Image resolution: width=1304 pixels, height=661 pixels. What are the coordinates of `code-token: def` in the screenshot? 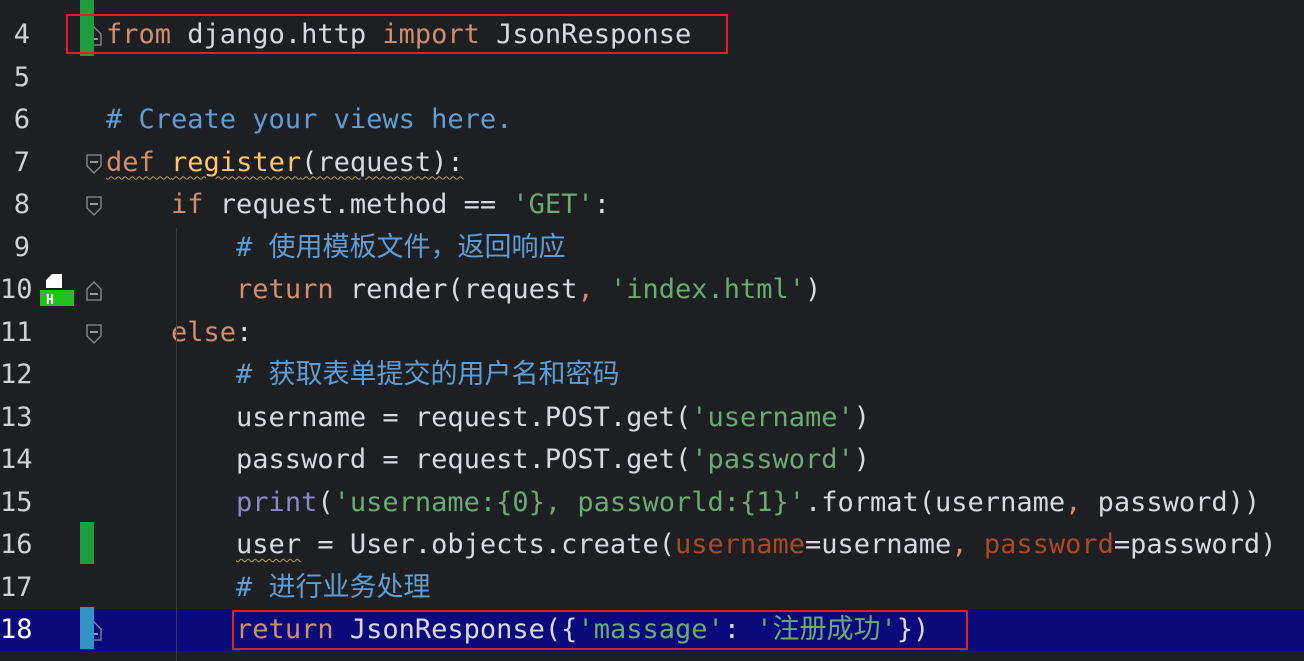 It's located at (130, 162).